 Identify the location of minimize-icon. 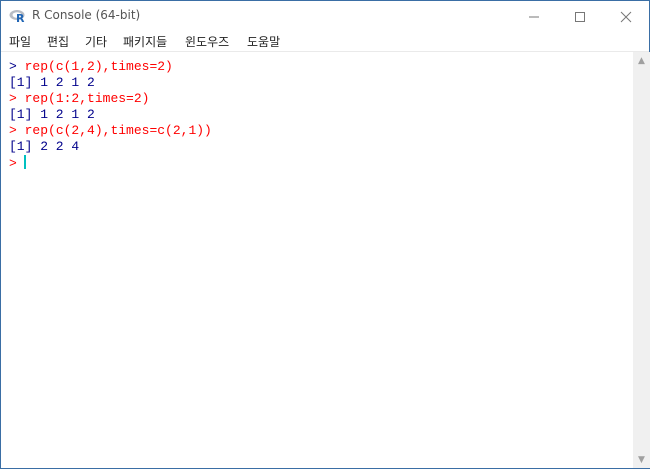
(534, 16).